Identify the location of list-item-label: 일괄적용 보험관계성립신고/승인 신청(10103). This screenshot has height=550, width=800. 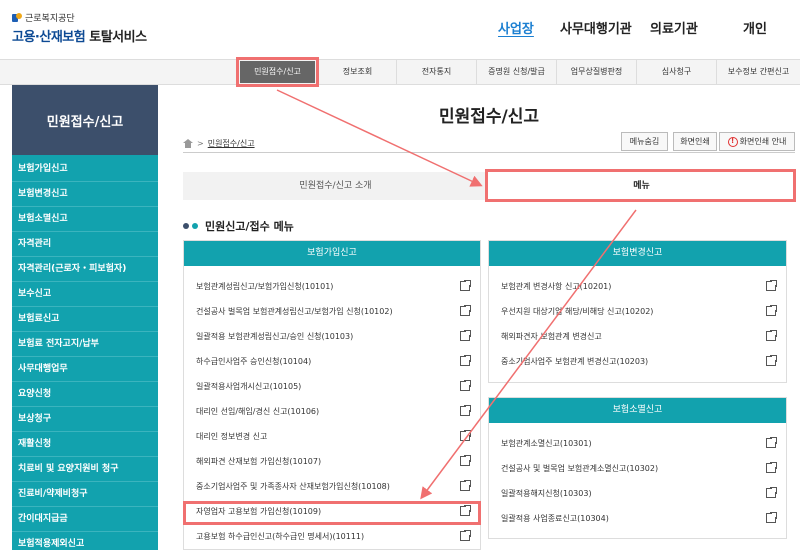
(275, 336).